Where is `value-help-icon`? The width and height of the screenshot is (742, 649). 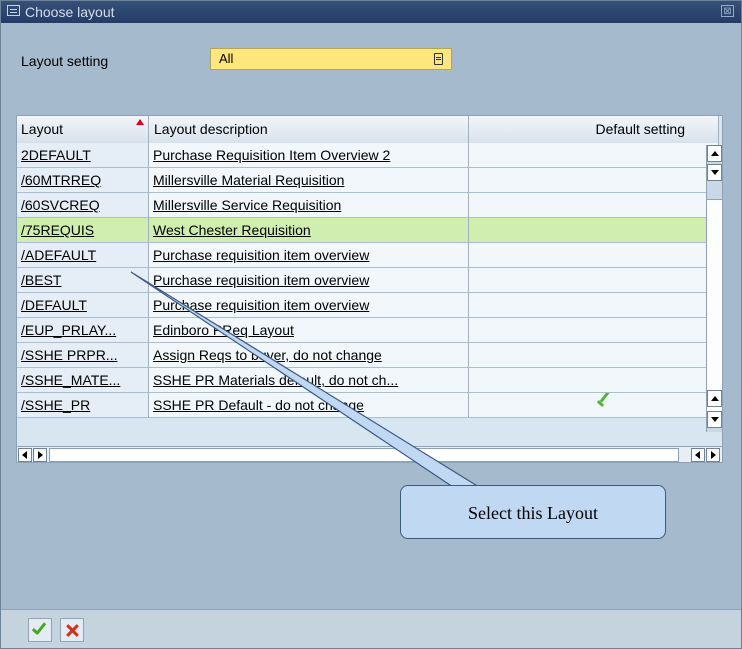
value-help-icon is located at coordinates (438, 59).